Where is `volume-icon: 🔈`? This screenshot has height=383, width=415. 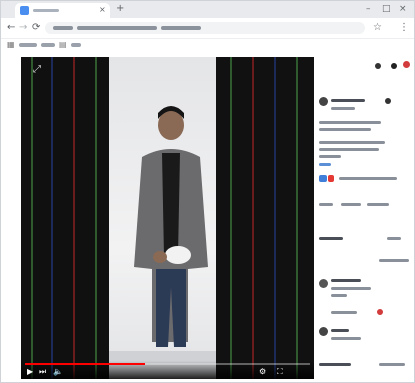
volume-icon: 🔈 is located at coordinates (58, 372).